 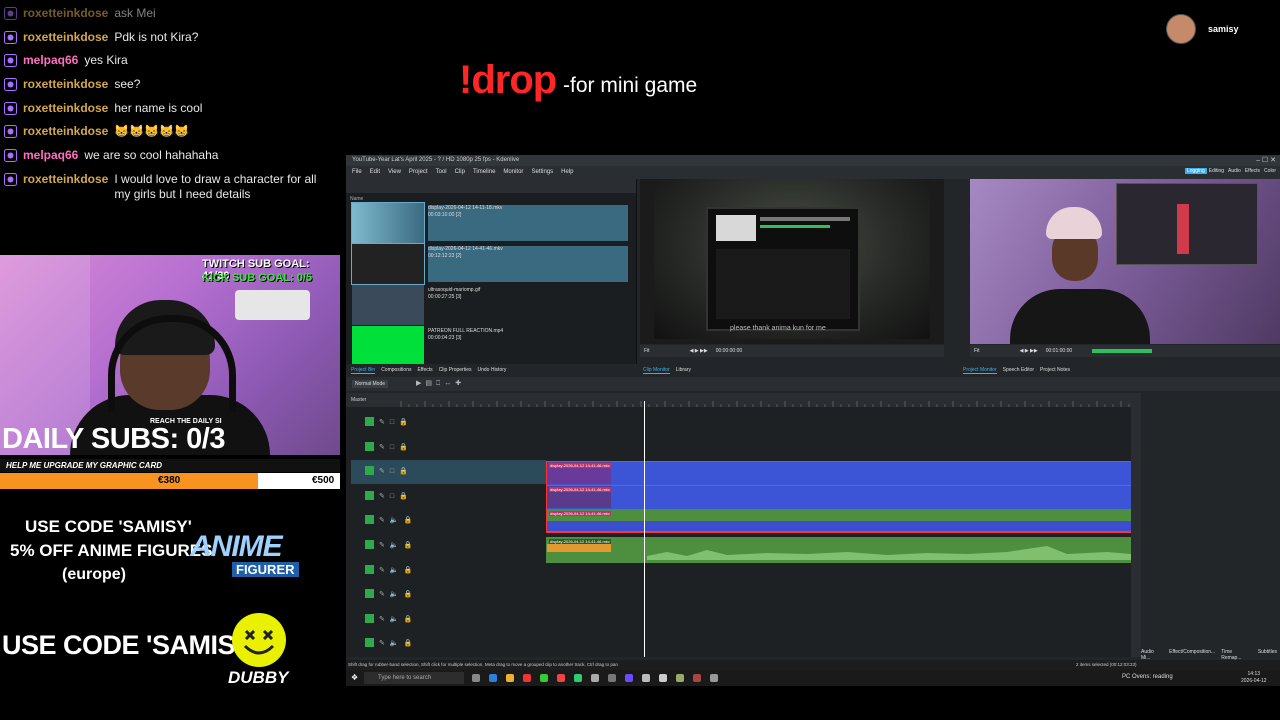 What do you see at coordinates (839, 474) in the screenshot?
I see `video-clip-1: display-2026-04-12 14-41-46.mkv` at bounding box center [839, 474].